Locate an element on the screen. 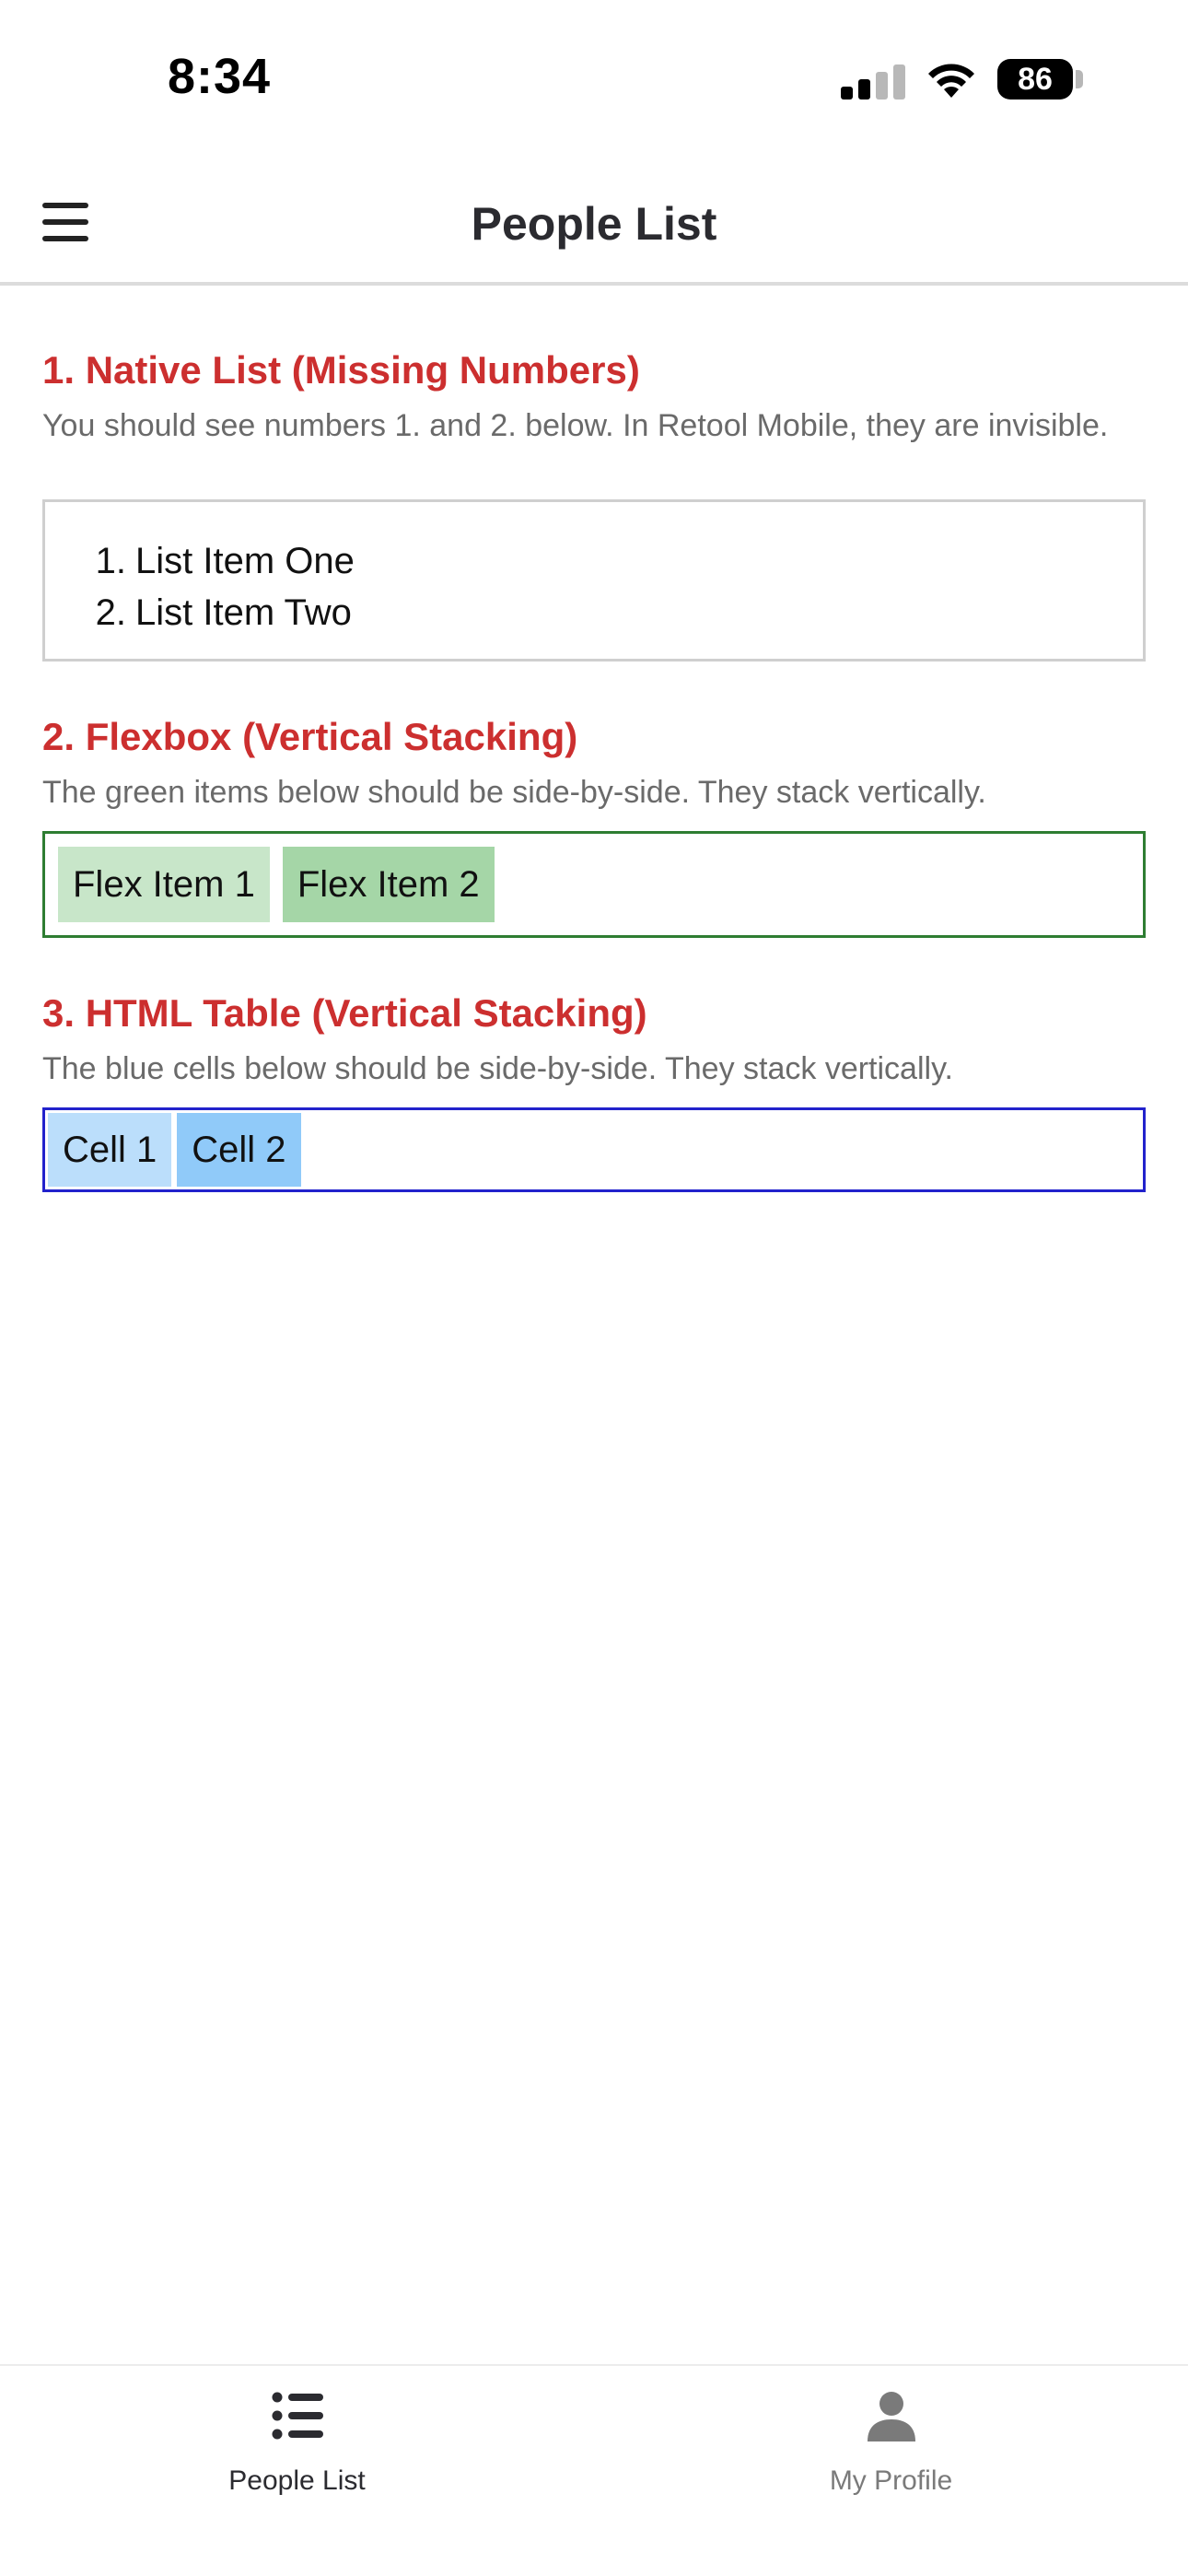  page-title: People List is located at coordinates (594, 224).